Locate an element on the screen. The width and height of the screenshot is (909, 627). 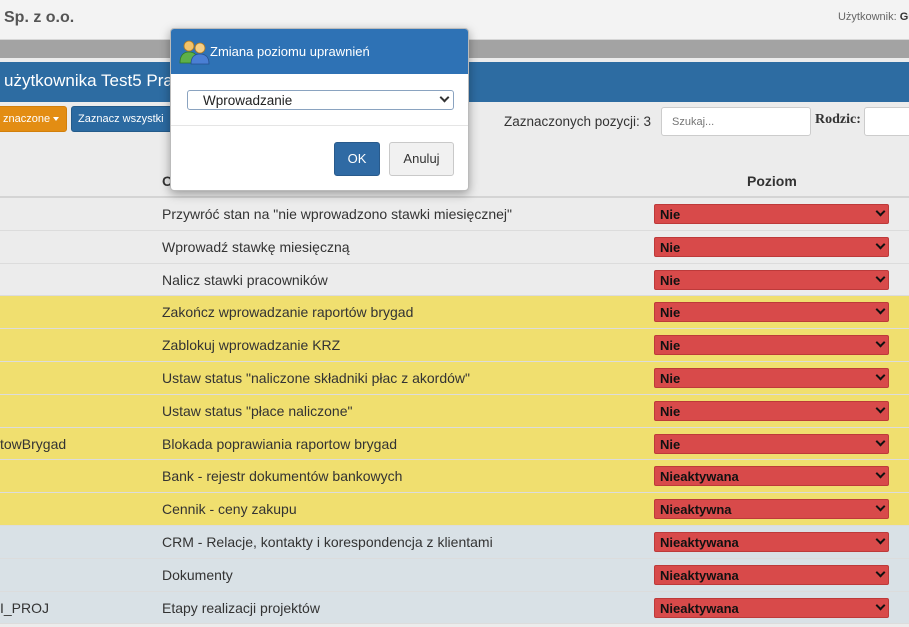
level-dropdown-value: Wprowadzanie is located at coordinates (248, 100).